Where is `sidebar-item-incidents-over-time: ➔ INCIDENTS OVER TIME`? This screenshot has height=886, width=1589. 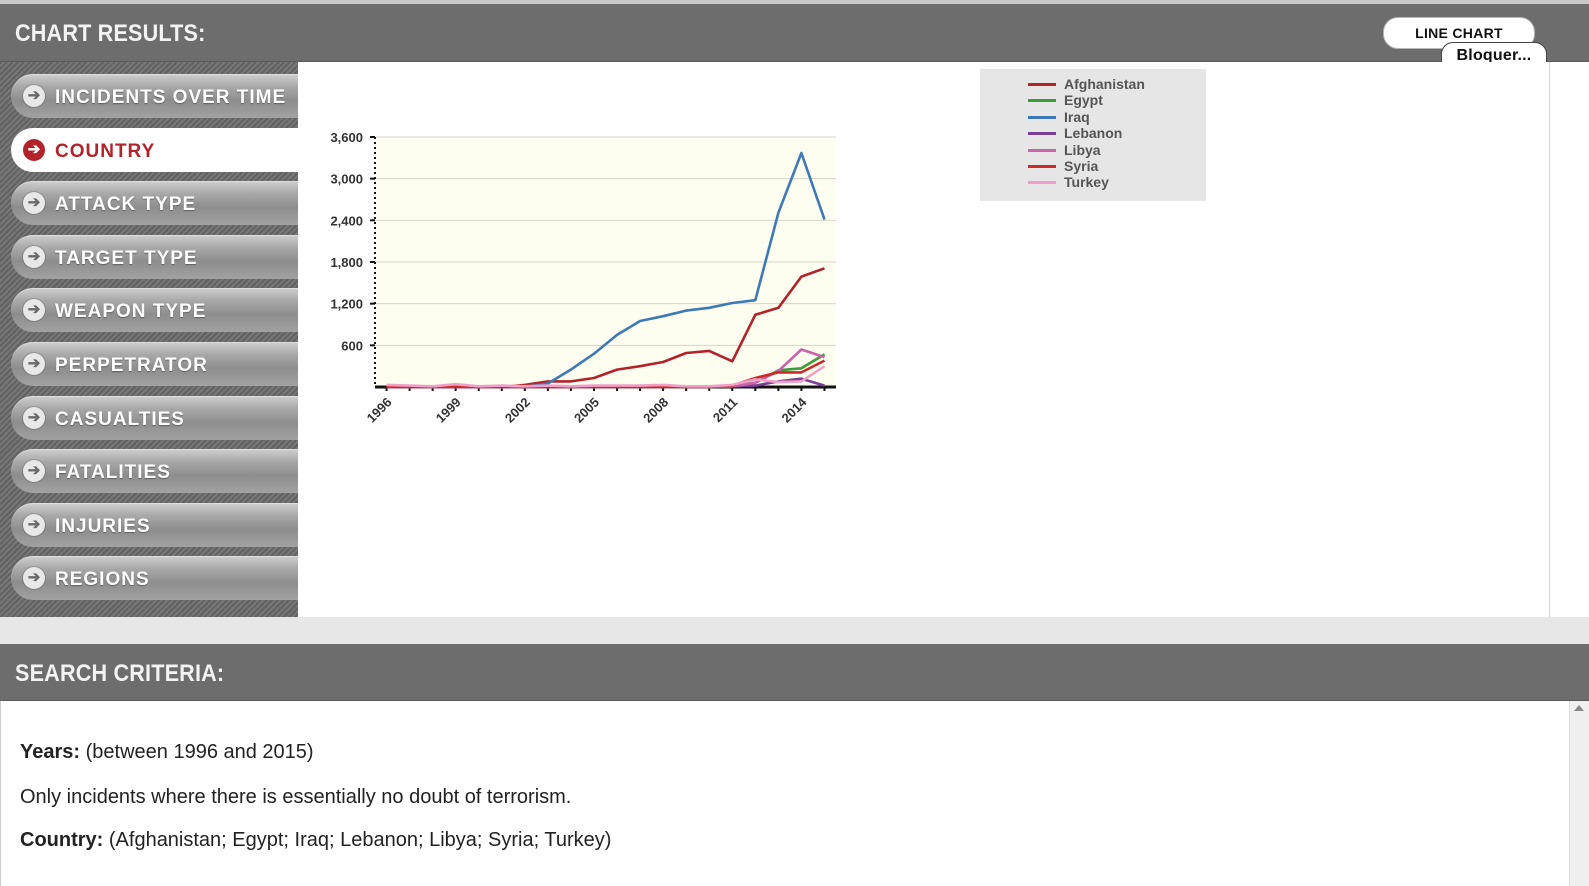 sidebar-item-incidents-over-time: ➔ INCIDENTS OVER TIME is located at coordinates (154, 96).